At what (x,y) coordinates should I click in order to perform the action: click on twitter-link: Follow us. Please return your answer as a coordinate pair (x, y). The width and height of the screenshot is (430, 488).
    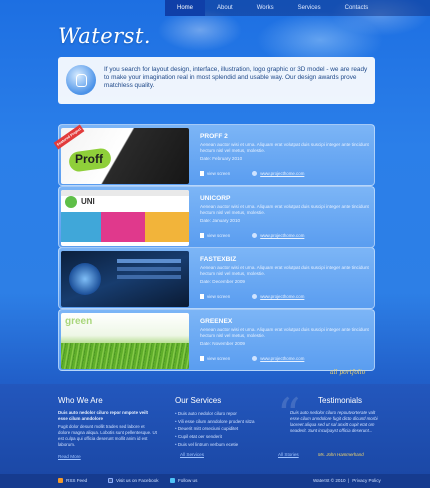
    Looking at the image, I should click on (183, 480).